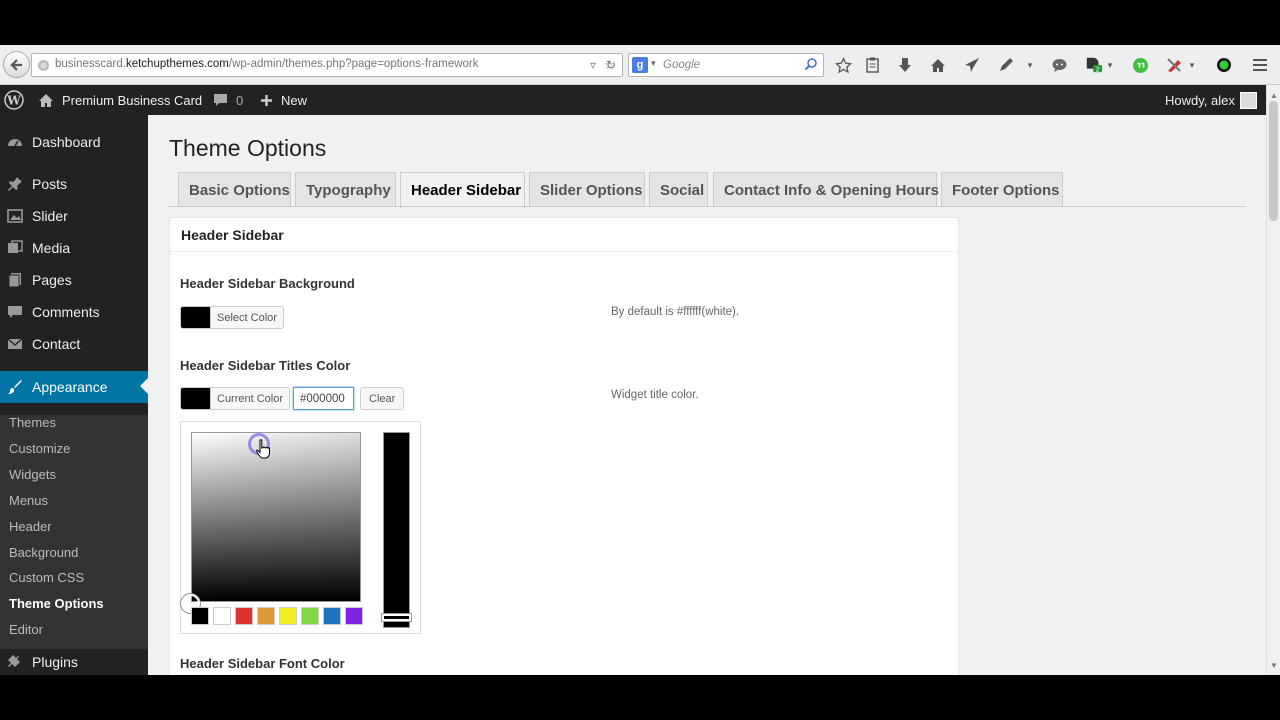 Image resolution: width=1280 pixels, height=720 pixels. What do you see at coordinates (826, 189) in the screenshot?
I see `tab-contact-info: Contact Info & Opening Hours` at bounding box center [826, 189].